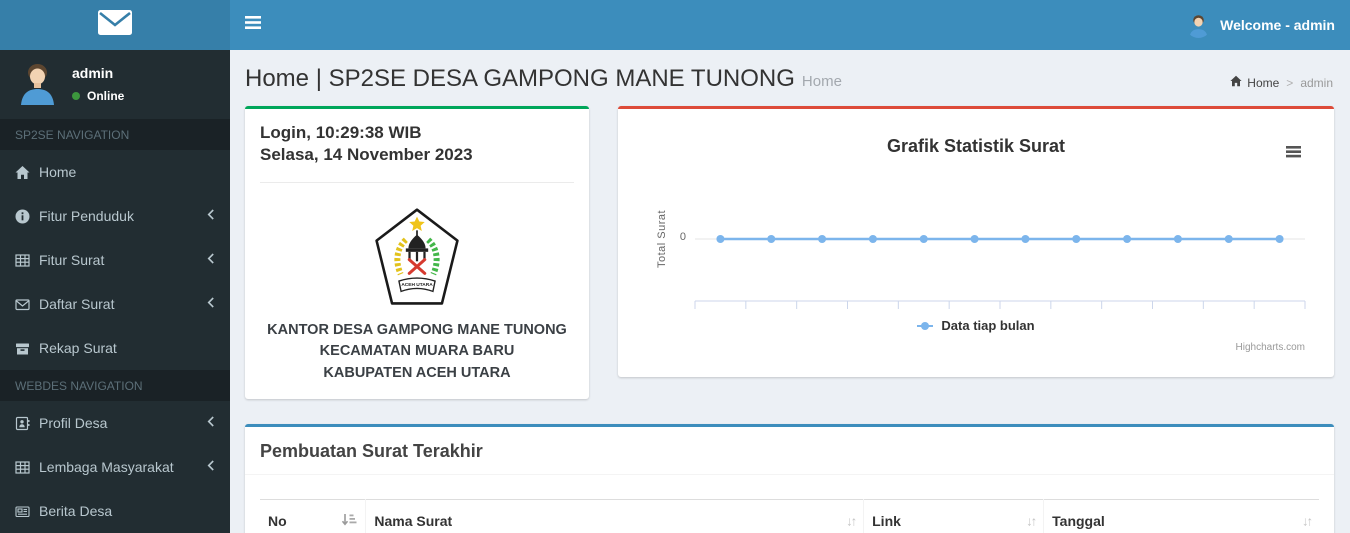 Image resolution: width=1350 pixels, height=533 pixels. I want to click on recent-letters-table: No Nama Surat ↓↑ Link ↓↑ Tanggal ↓↑, so click(789, 516).